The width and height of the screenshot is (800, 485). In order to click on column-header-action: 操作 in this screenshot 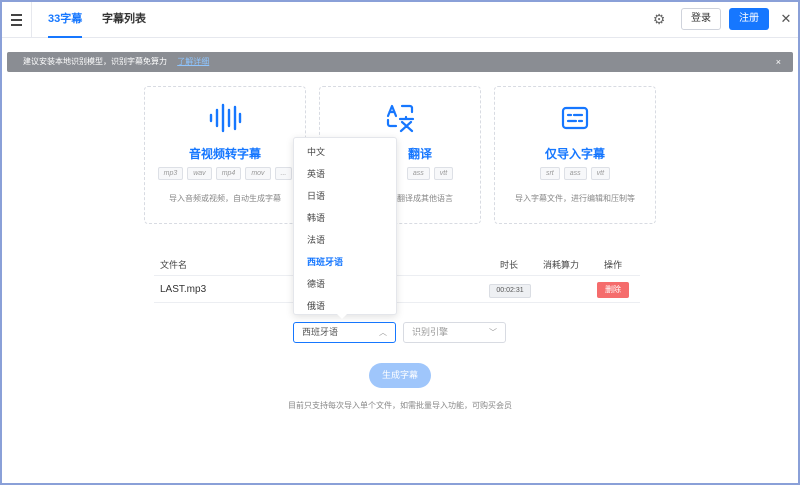, I will do `click(613, 265)`.